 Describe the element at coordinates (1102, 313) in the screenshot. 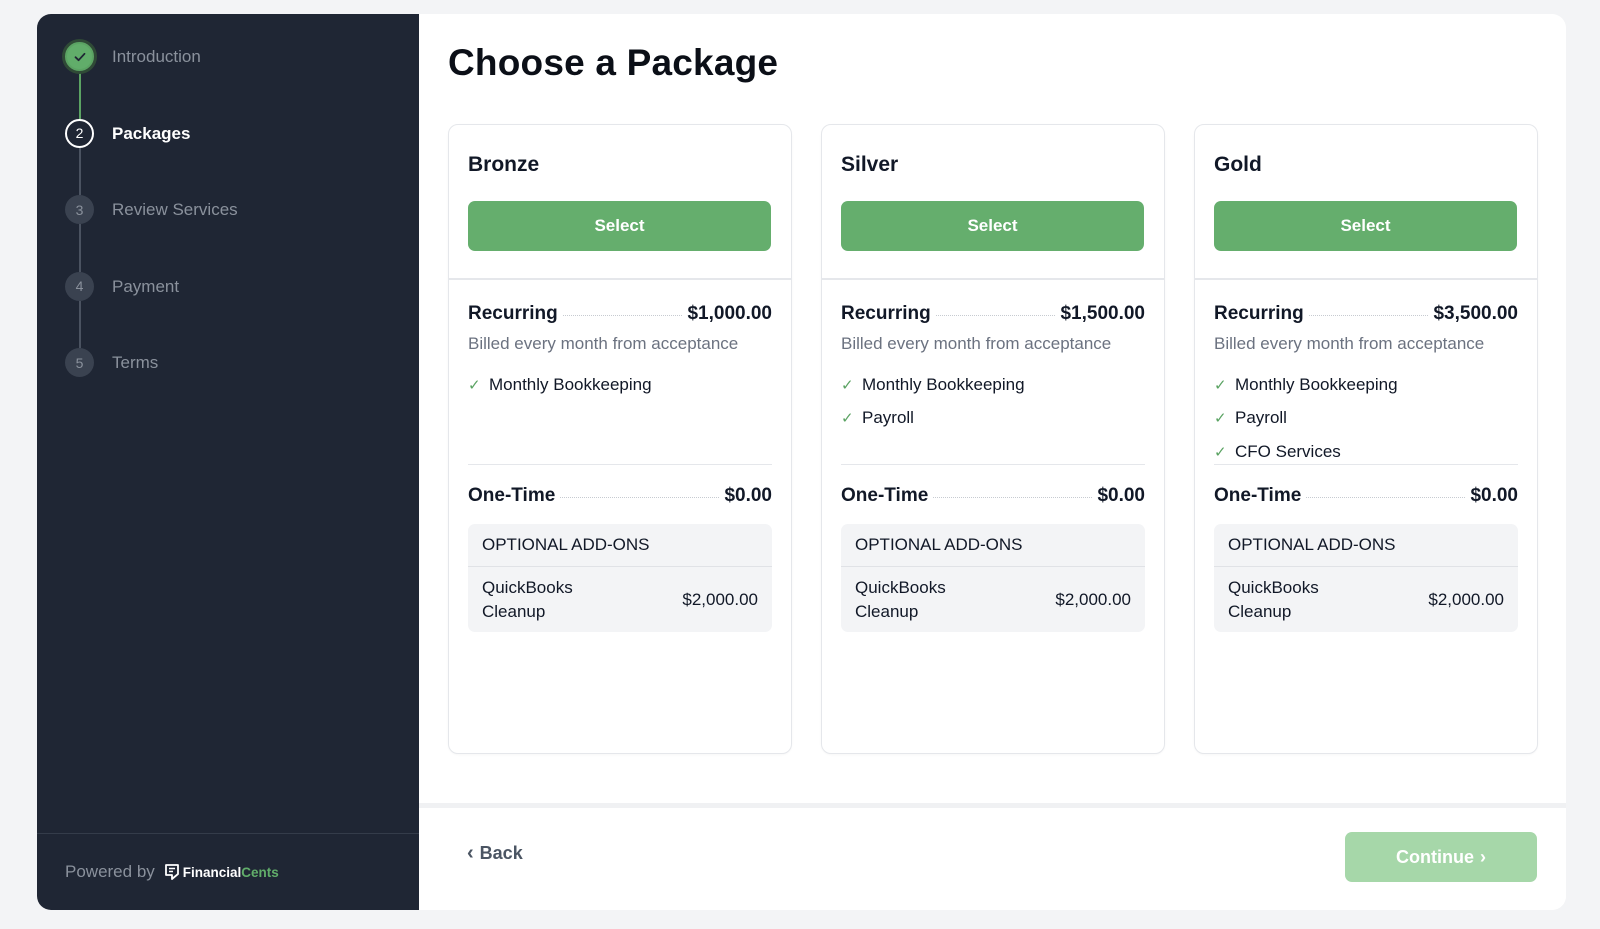

I see `recurring-price: $1,500.00` at that location.